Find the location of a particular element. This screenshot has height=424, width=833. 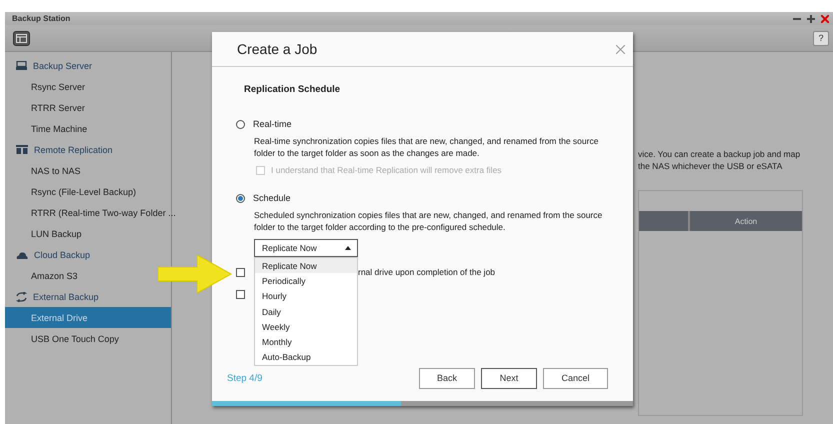

sidebar-group: External Backup is located at coordinates (66, 297).